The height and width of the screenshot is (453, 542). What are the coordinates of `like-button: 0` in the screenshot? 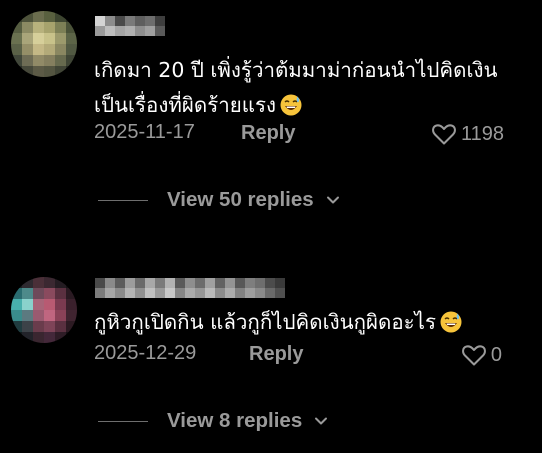 It's located at (481, 355).